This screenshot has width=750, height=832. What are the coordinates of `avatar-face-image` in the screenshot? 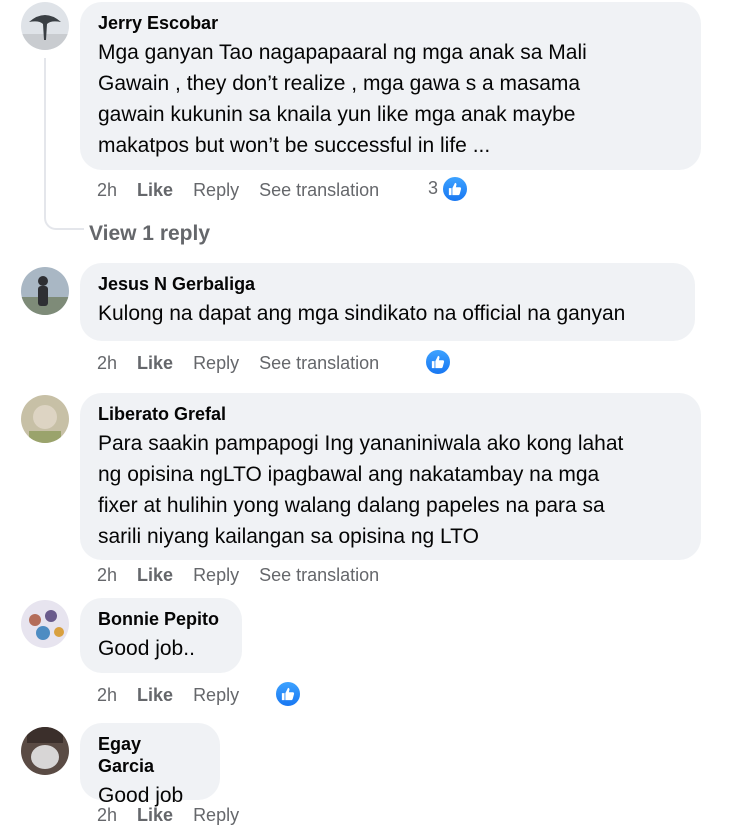 It's located at (45, 751).